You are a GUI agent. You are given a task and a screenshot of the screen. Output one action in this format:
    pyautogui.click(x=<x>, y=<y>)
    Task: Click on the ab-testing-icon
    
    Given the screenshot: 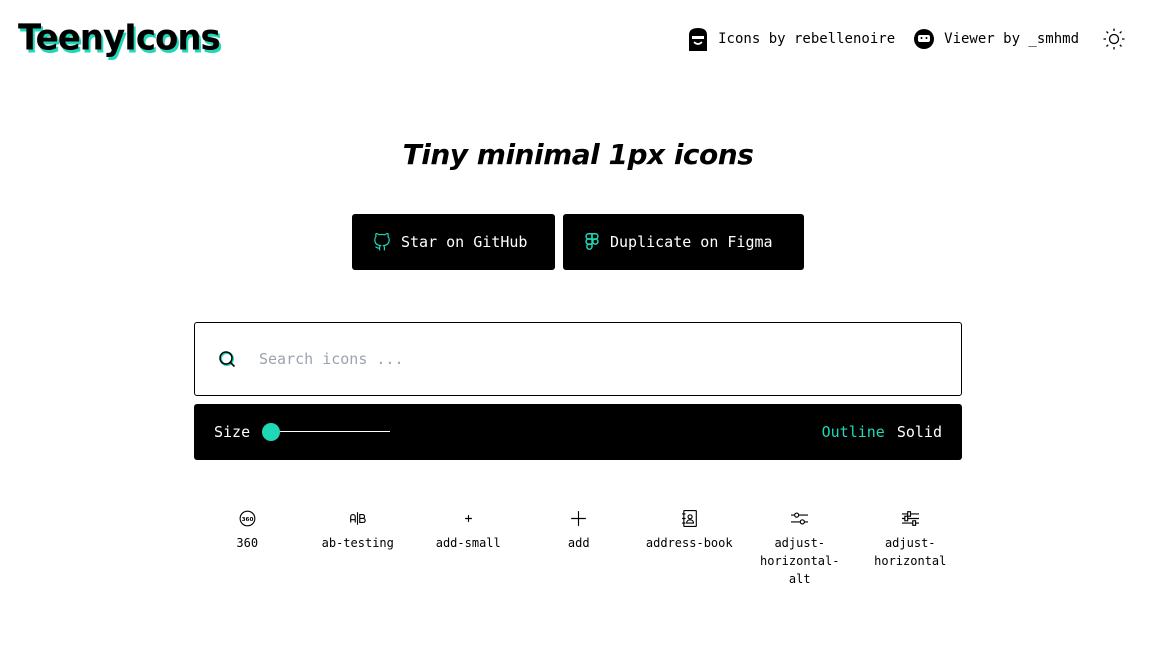 What is the action you would take?
    pyautogui.click(x=358, y=518)
    